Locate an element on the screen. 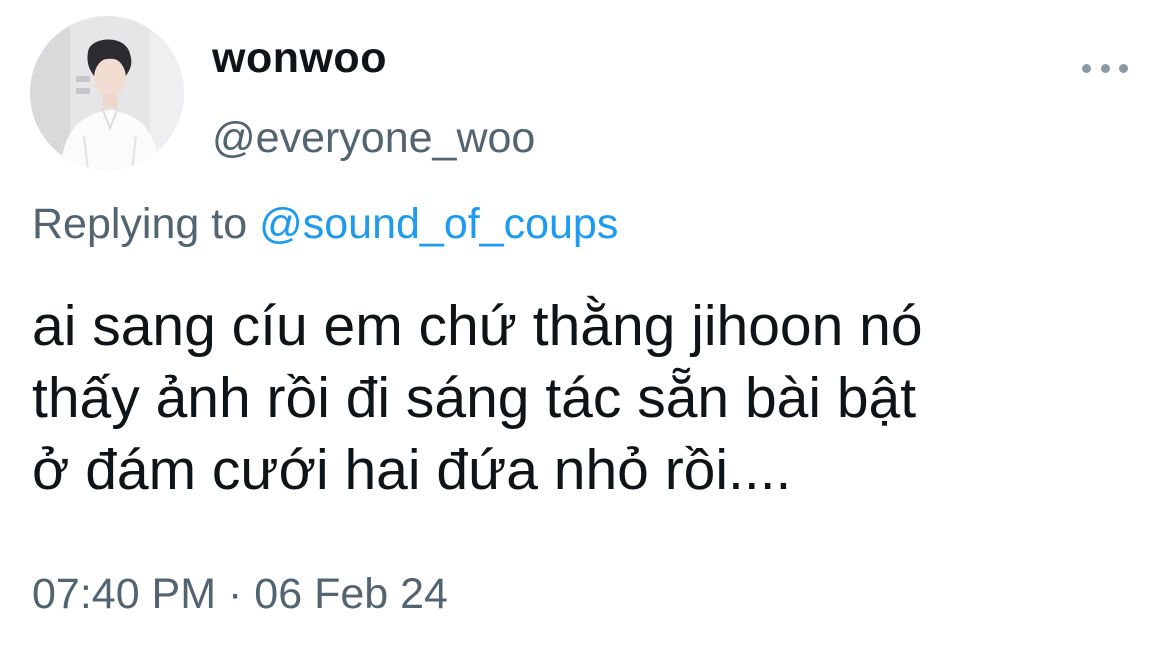 This screenshot has width=1170, height=656. profile-photo-icon is located at coordinates (107, 93).